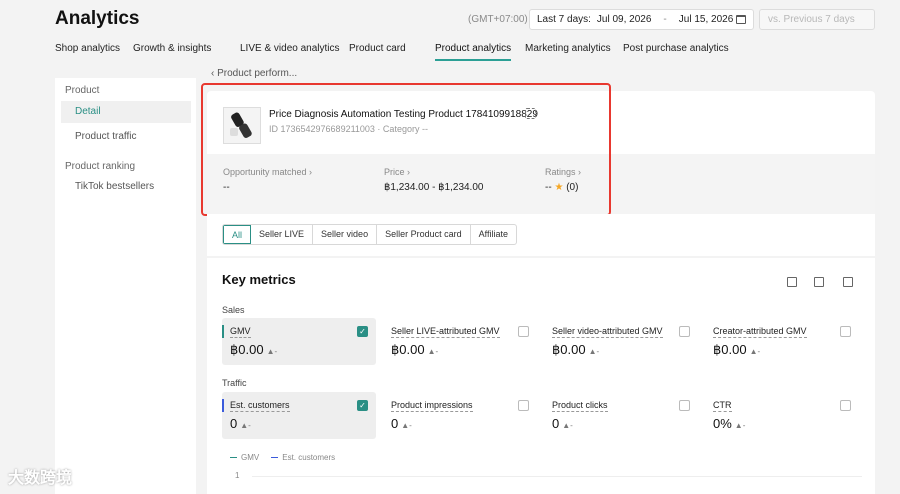  What do you see at coordinates (445, 332) in the screenshot?
I see `metric-name: Seller LIVE-attributed GMV` at bounding box center [445, 332].